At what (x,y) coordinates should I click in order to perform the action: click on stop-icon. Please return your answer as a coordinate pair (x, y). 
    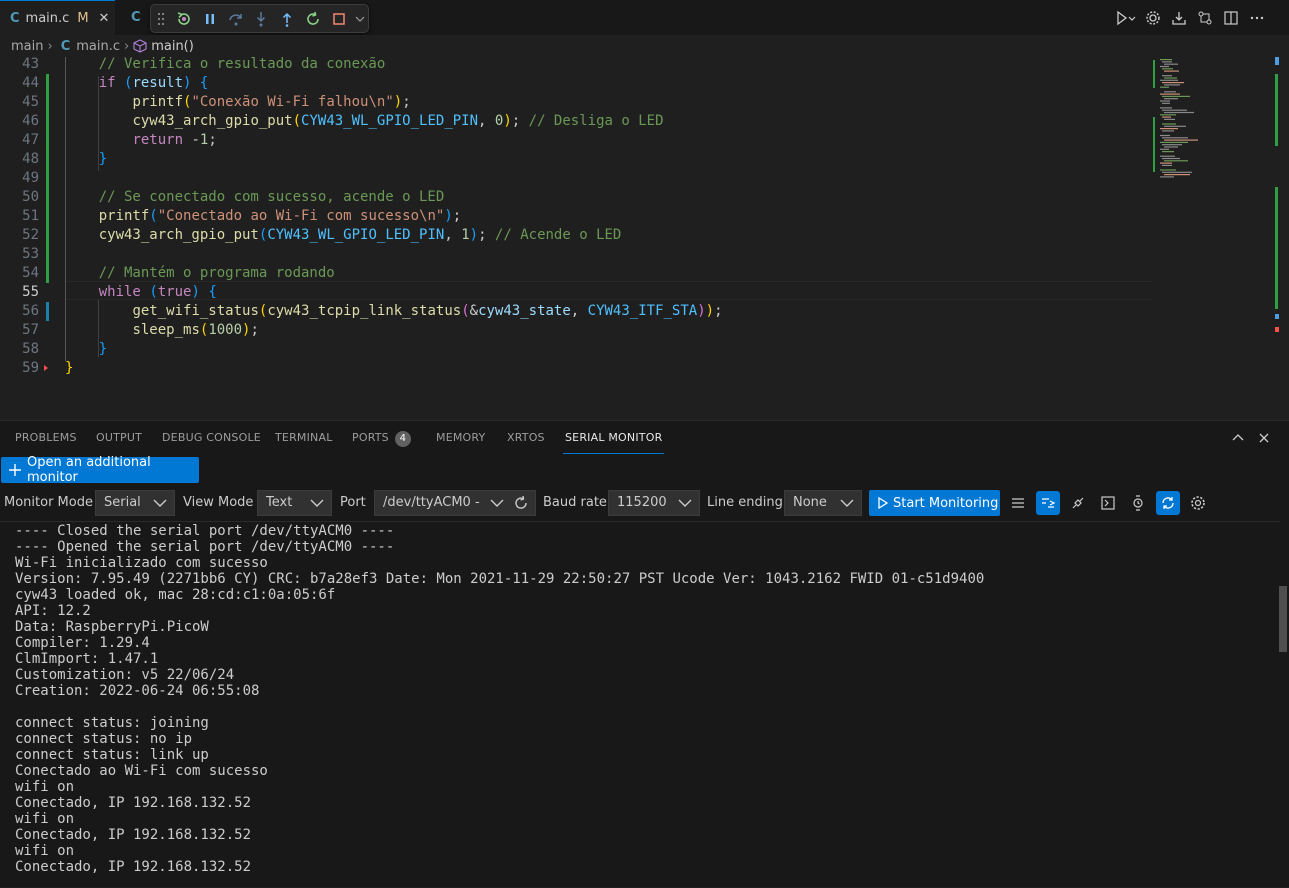
    Looking at the image, I should click on (339, 19).